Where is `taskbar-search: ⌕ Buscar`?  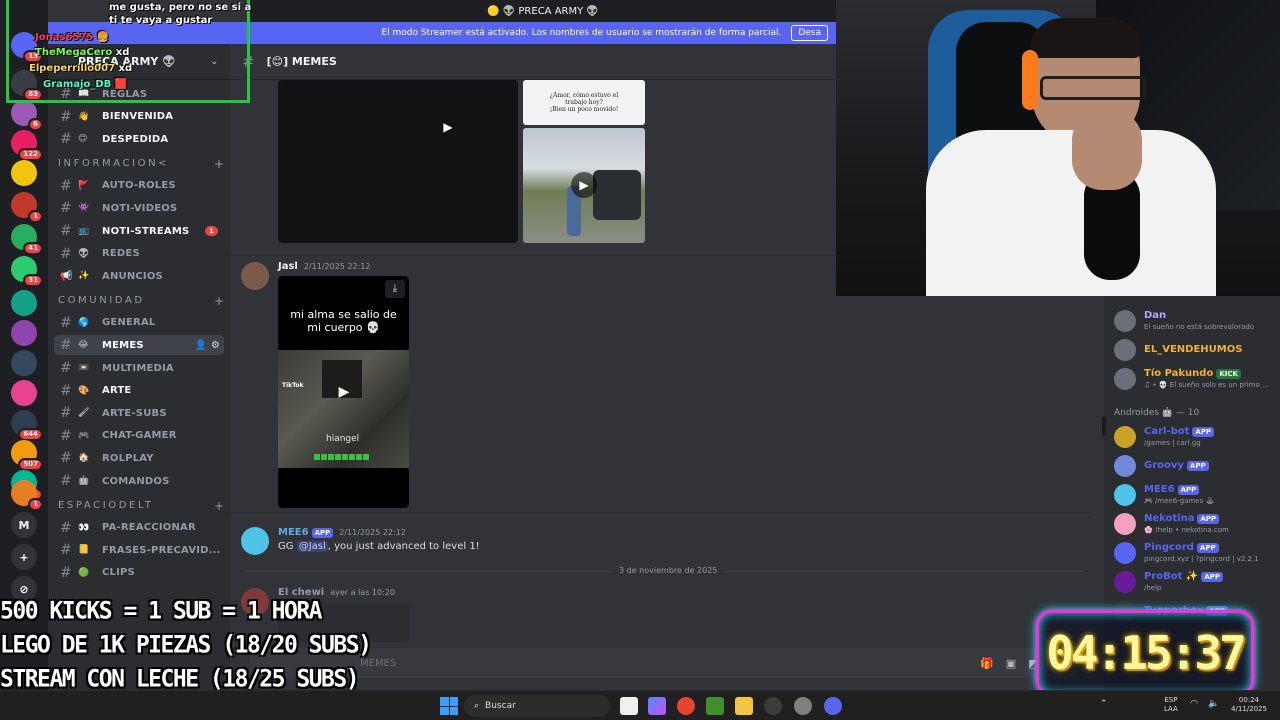 taskbar-search: ⌕ Buscar is located at coordinates (537, 706).